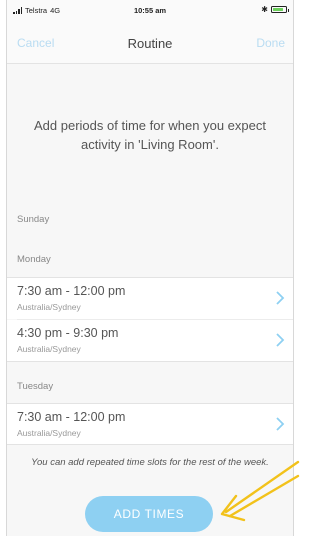  I want to click on day-header-monday: Monday, so click(34, 259).